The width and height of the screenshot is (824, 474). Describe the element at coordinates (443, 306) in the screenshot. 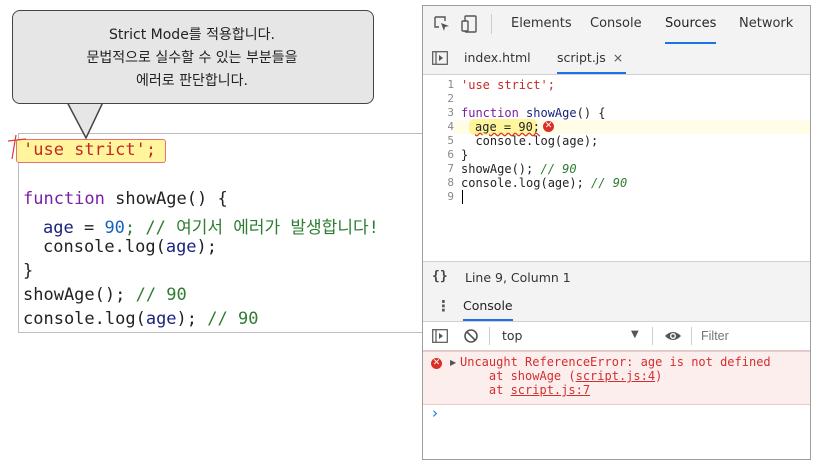

I see `drawer-menu-icon: ⋮` at that location.